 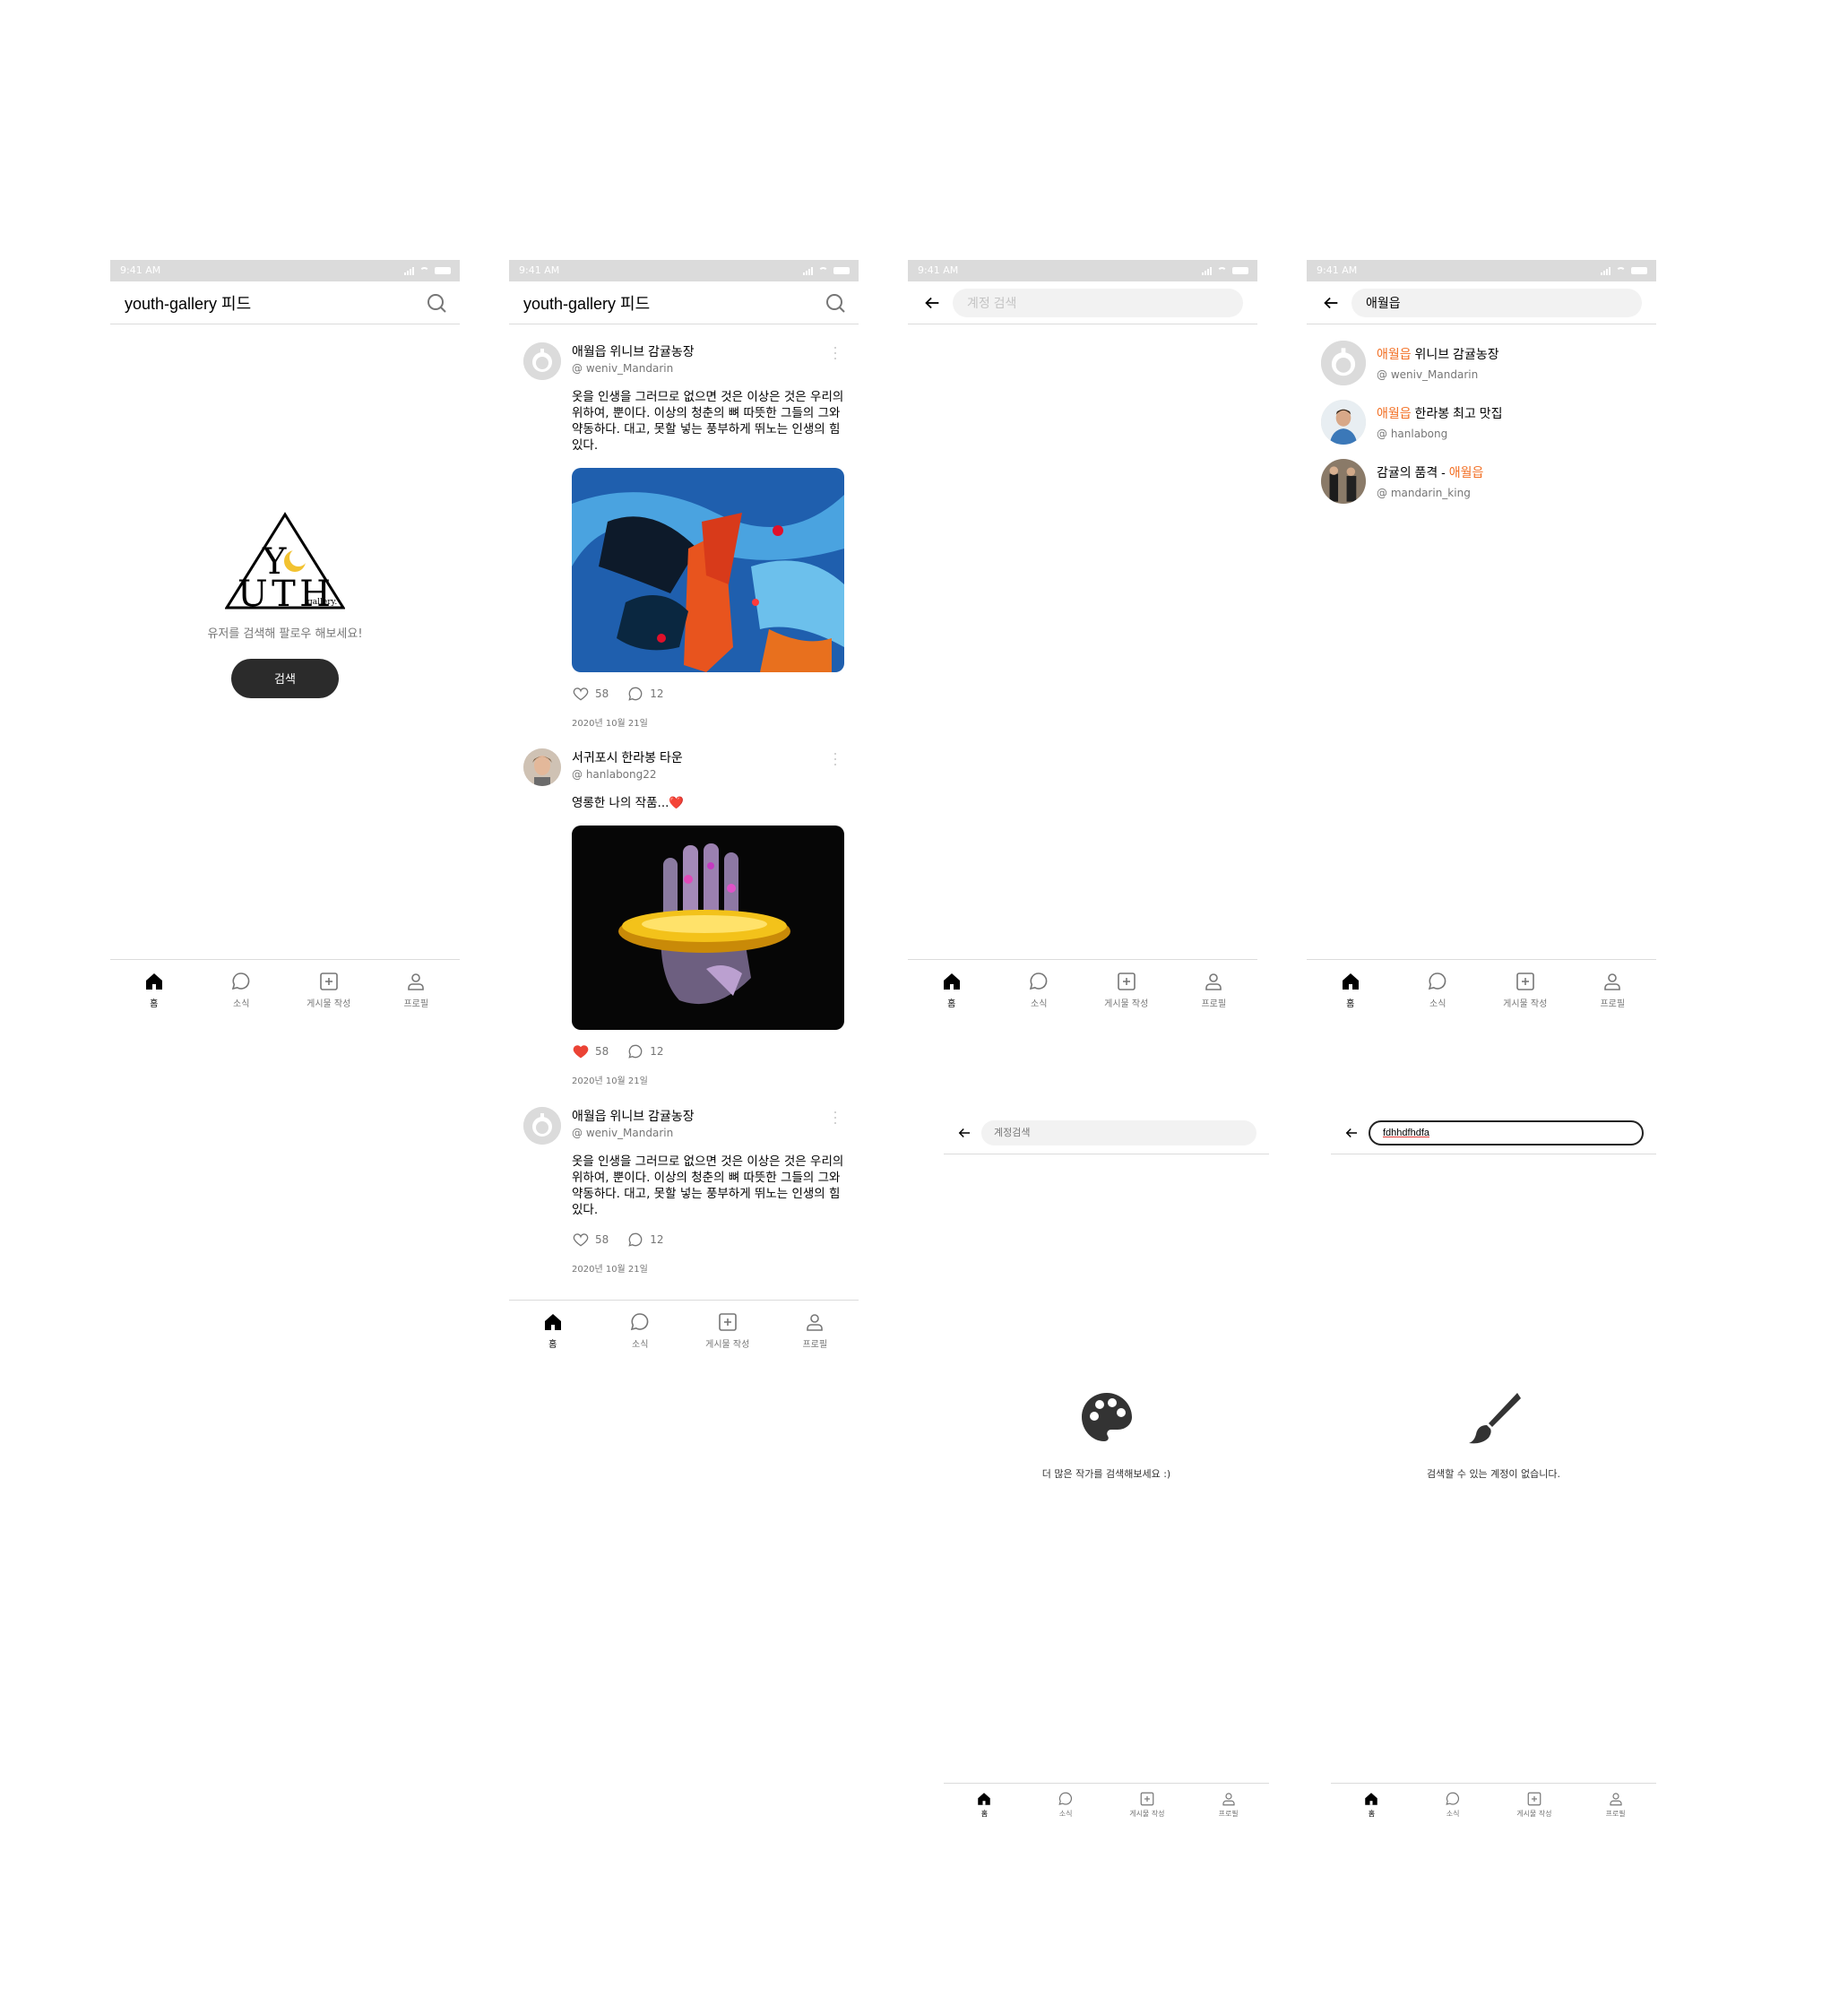 I want to click on svg-text: gallery., so click(x=322, y=602).